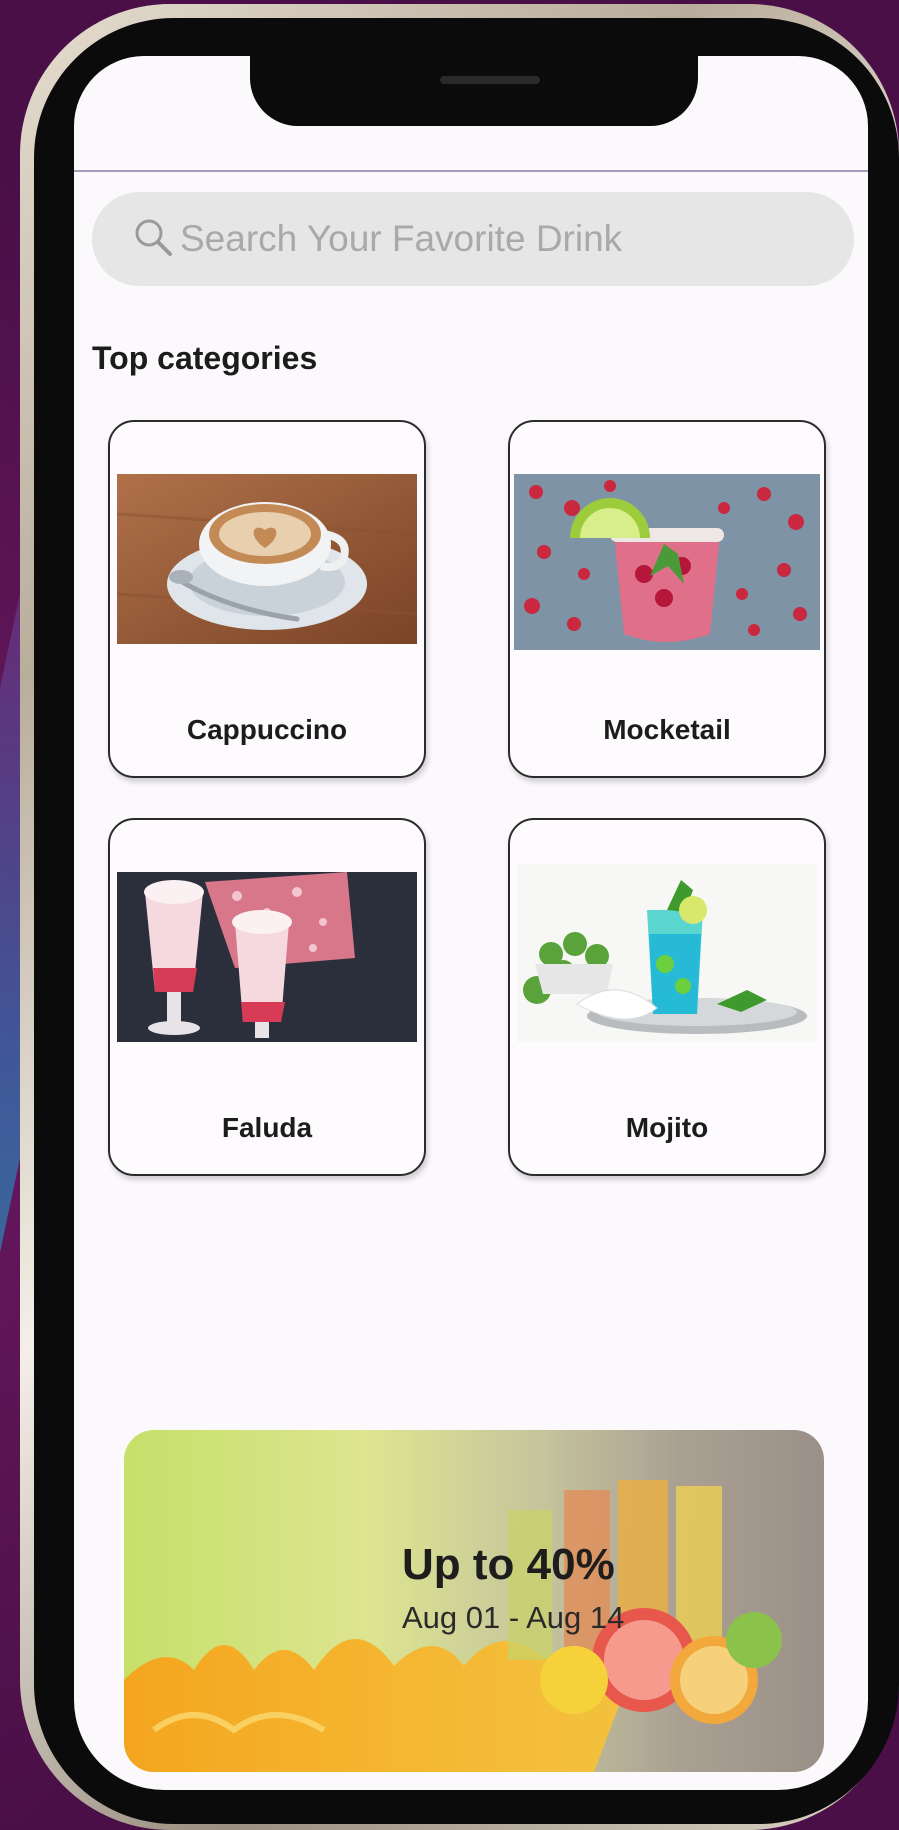  Describe the element at coordinates (267, 729) in the screenshot. I see `category-label: Cappuccino` at that location.